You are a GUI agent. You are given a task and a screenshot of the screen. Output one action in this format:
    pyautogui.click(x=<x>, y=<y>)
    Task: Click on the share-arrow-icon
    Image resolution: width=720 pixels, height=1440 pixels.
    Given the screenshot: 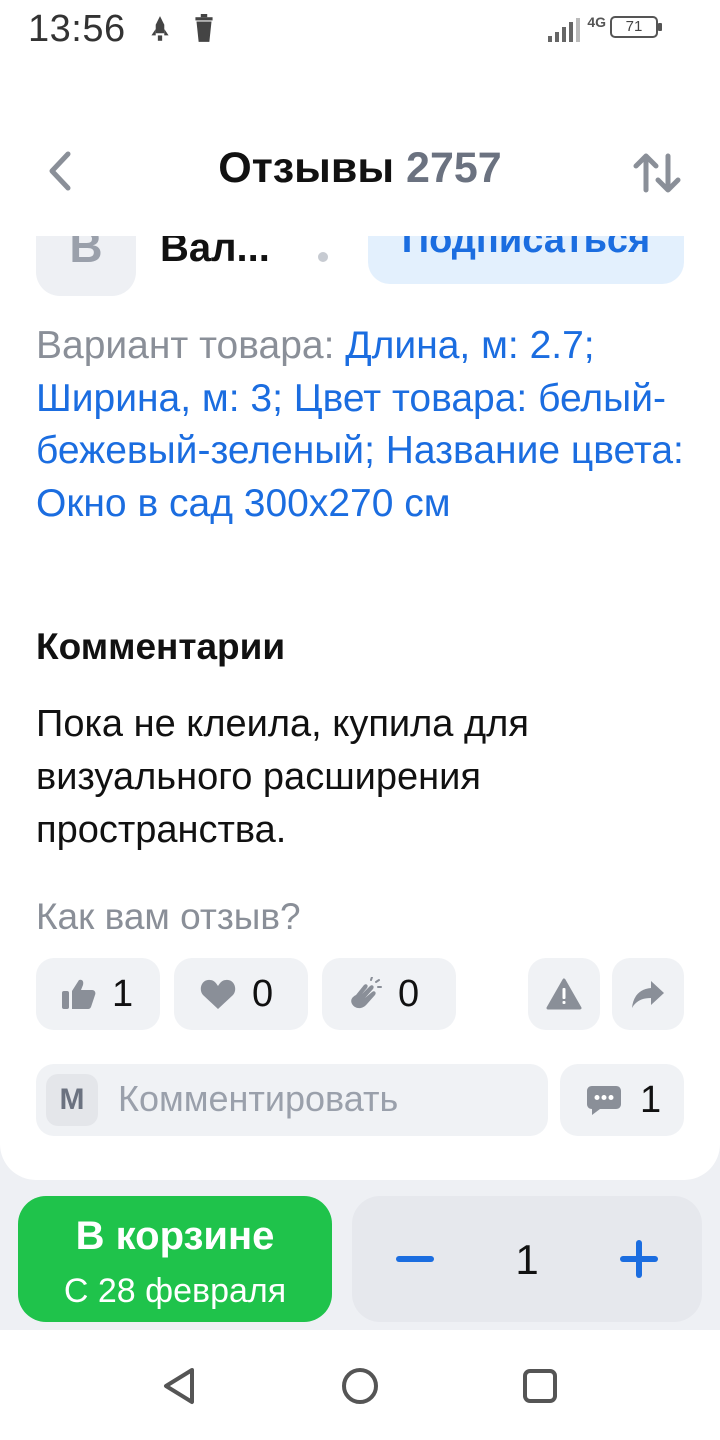 What is the action you would take?
    pyautogui.click(x=648, y=994)
    